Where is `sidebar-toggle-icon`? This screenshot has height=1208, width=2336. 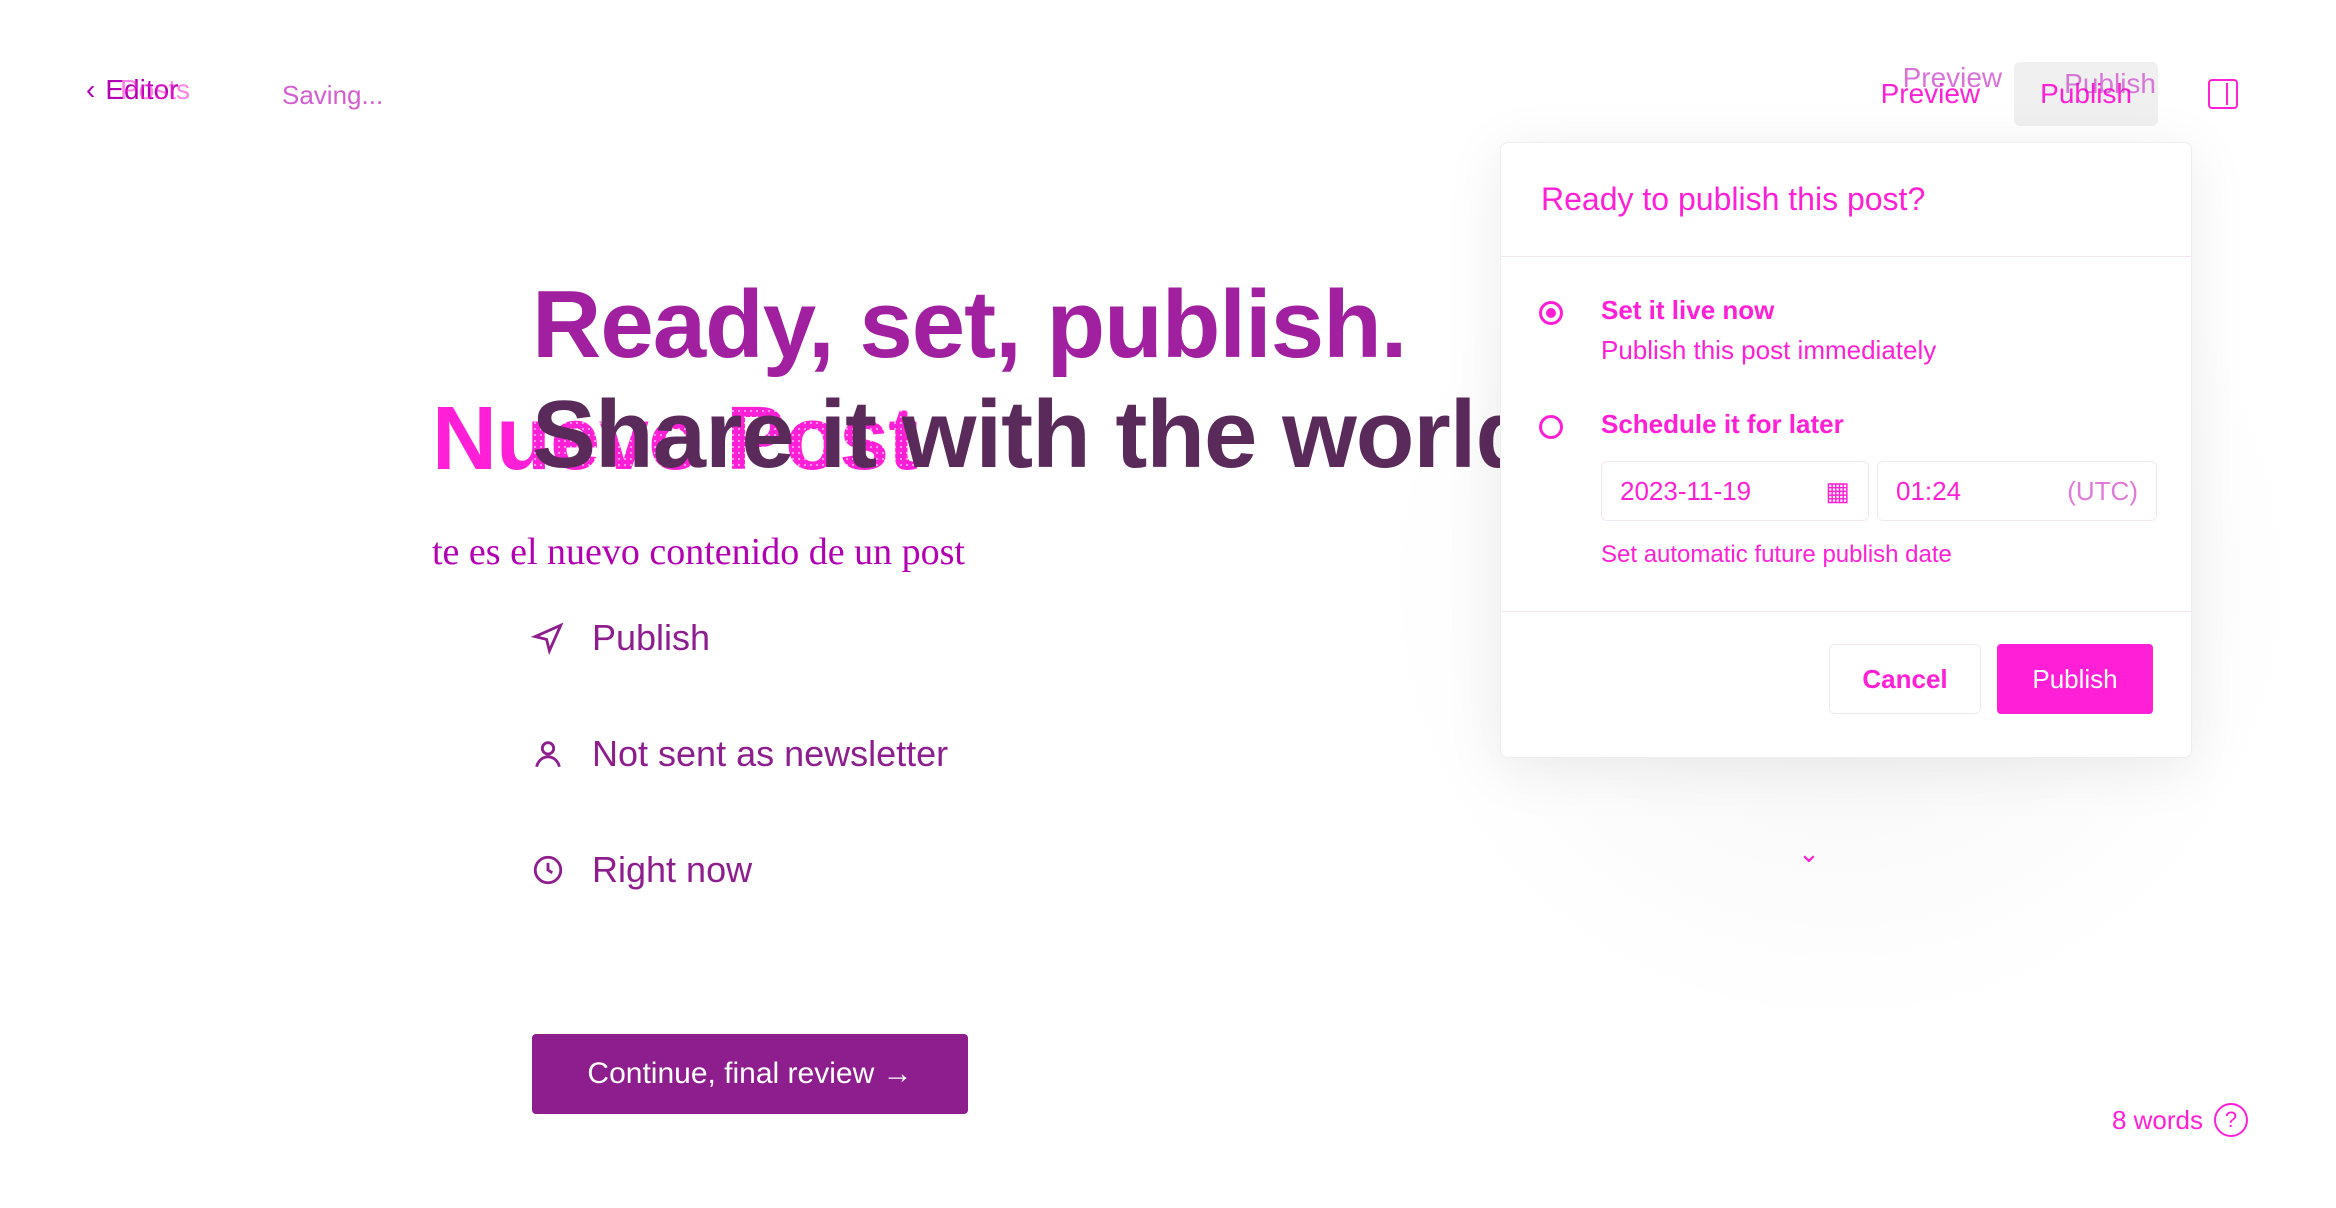
sidebar-toggle-icon is located at coordinates (2223, 94).